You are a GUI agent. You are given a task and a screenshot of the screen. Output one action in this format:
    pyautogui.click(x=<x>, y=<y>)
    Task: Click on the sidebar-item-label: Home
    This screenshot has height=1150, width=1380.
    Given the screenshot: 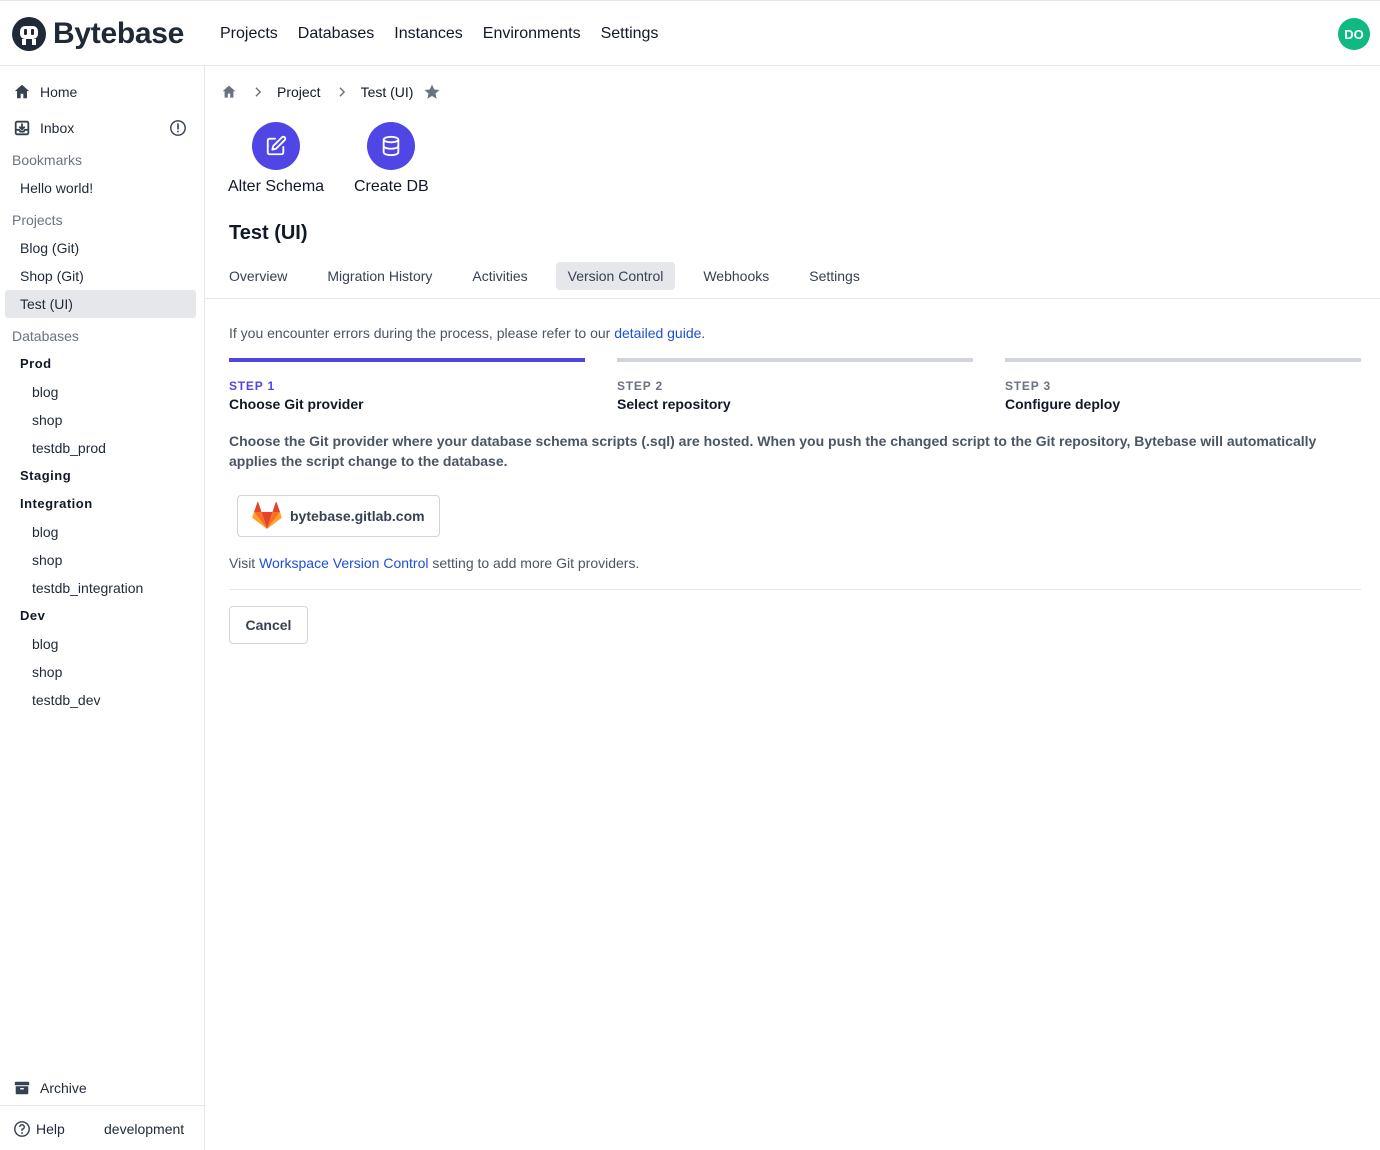 What is the action you would take?
    pyautogui.click(x=59, y=92)
    